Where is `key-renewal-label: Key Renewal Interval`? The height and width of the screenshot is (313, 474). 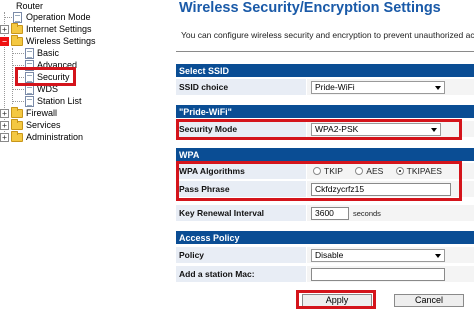 key-renewal-label: Key Renewal Interval is located at coordinates (241, 213).